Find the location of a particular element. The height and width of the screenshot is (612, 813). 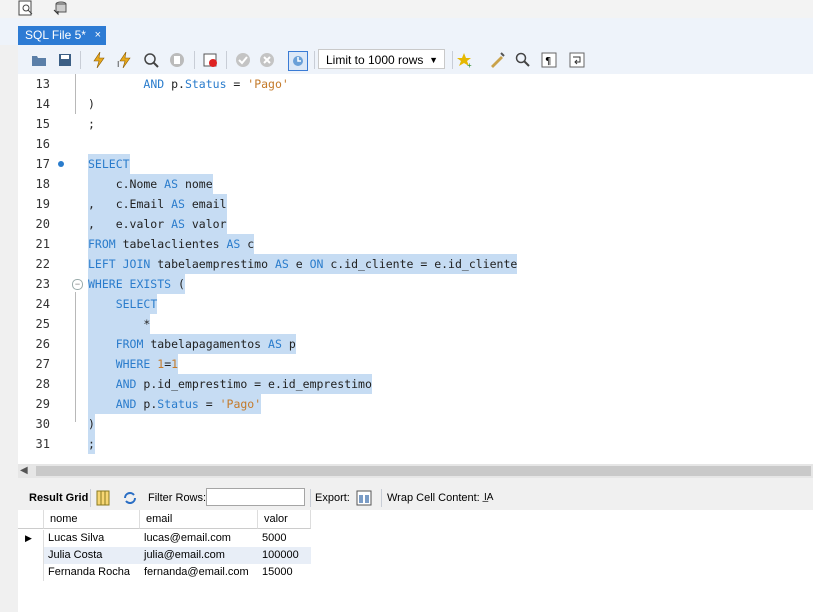

code-line: 17 SELECT is located at coordinates (415, 164).